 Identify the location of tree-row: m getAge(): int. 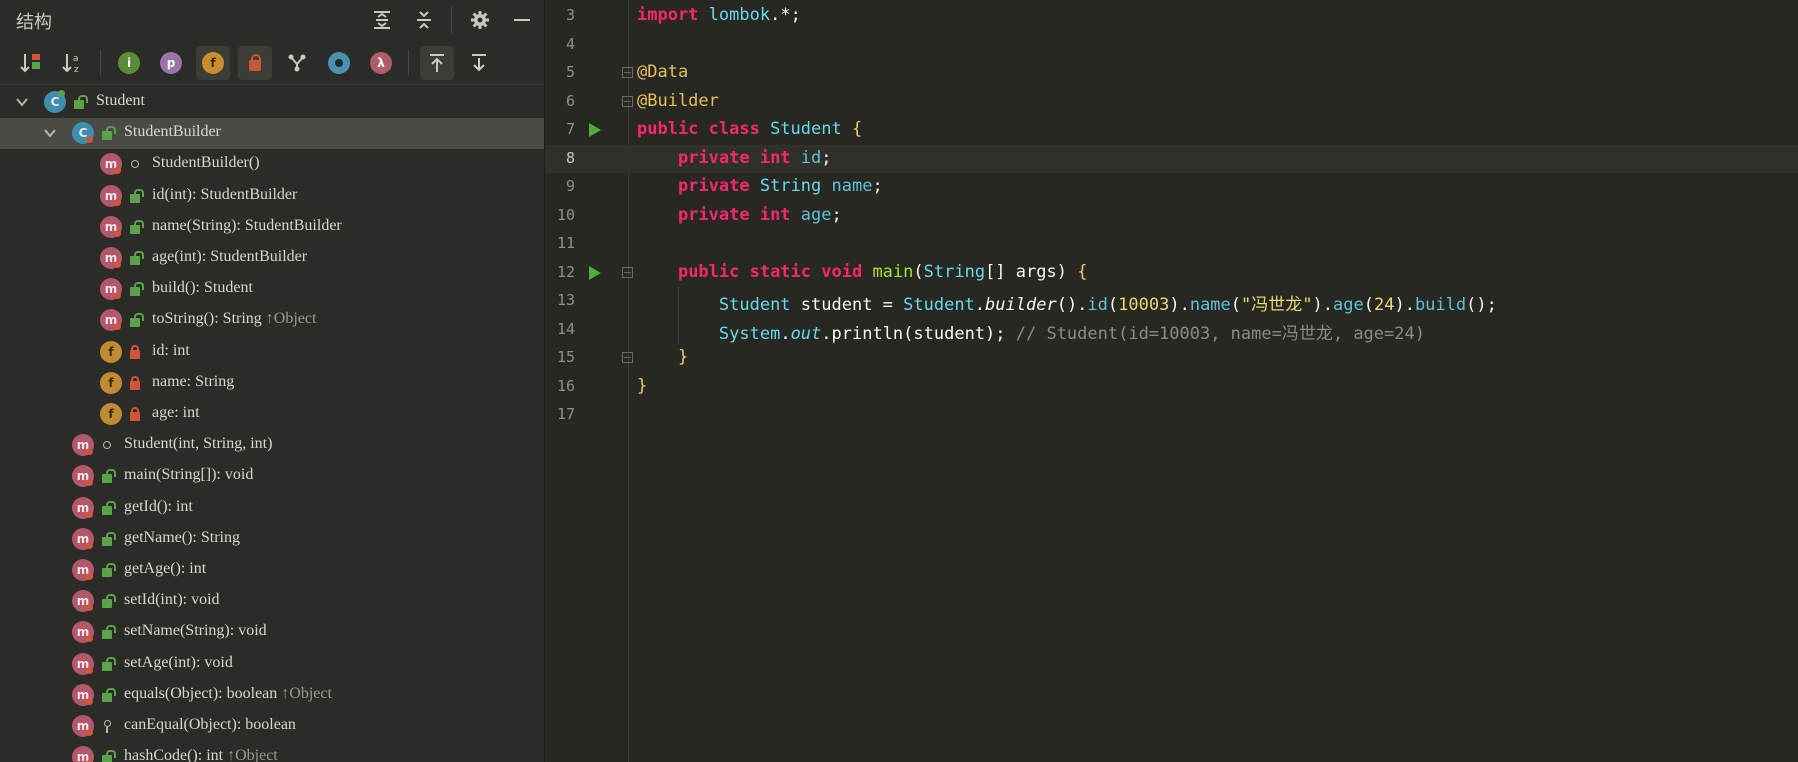
(272, 570).